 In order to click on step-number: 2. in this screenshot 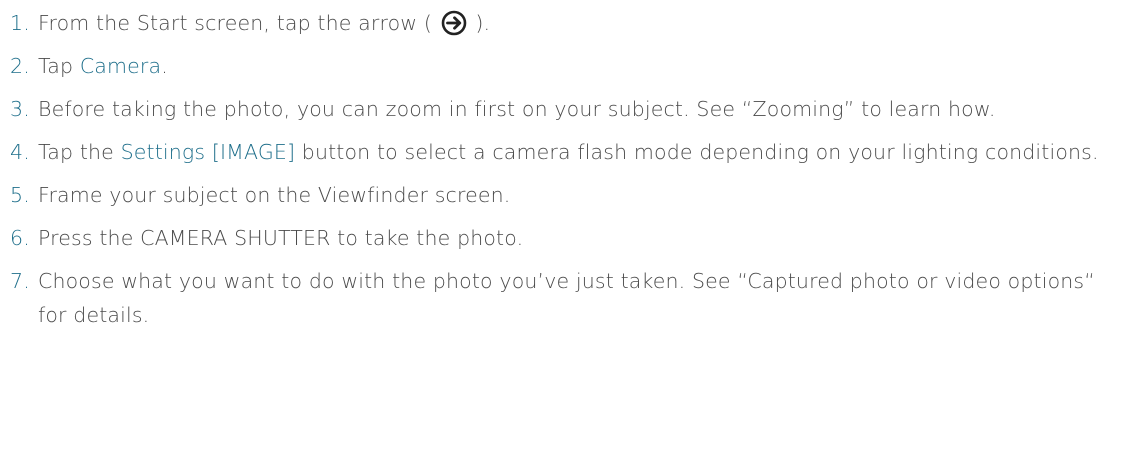, I will do `click(20, 66)`.